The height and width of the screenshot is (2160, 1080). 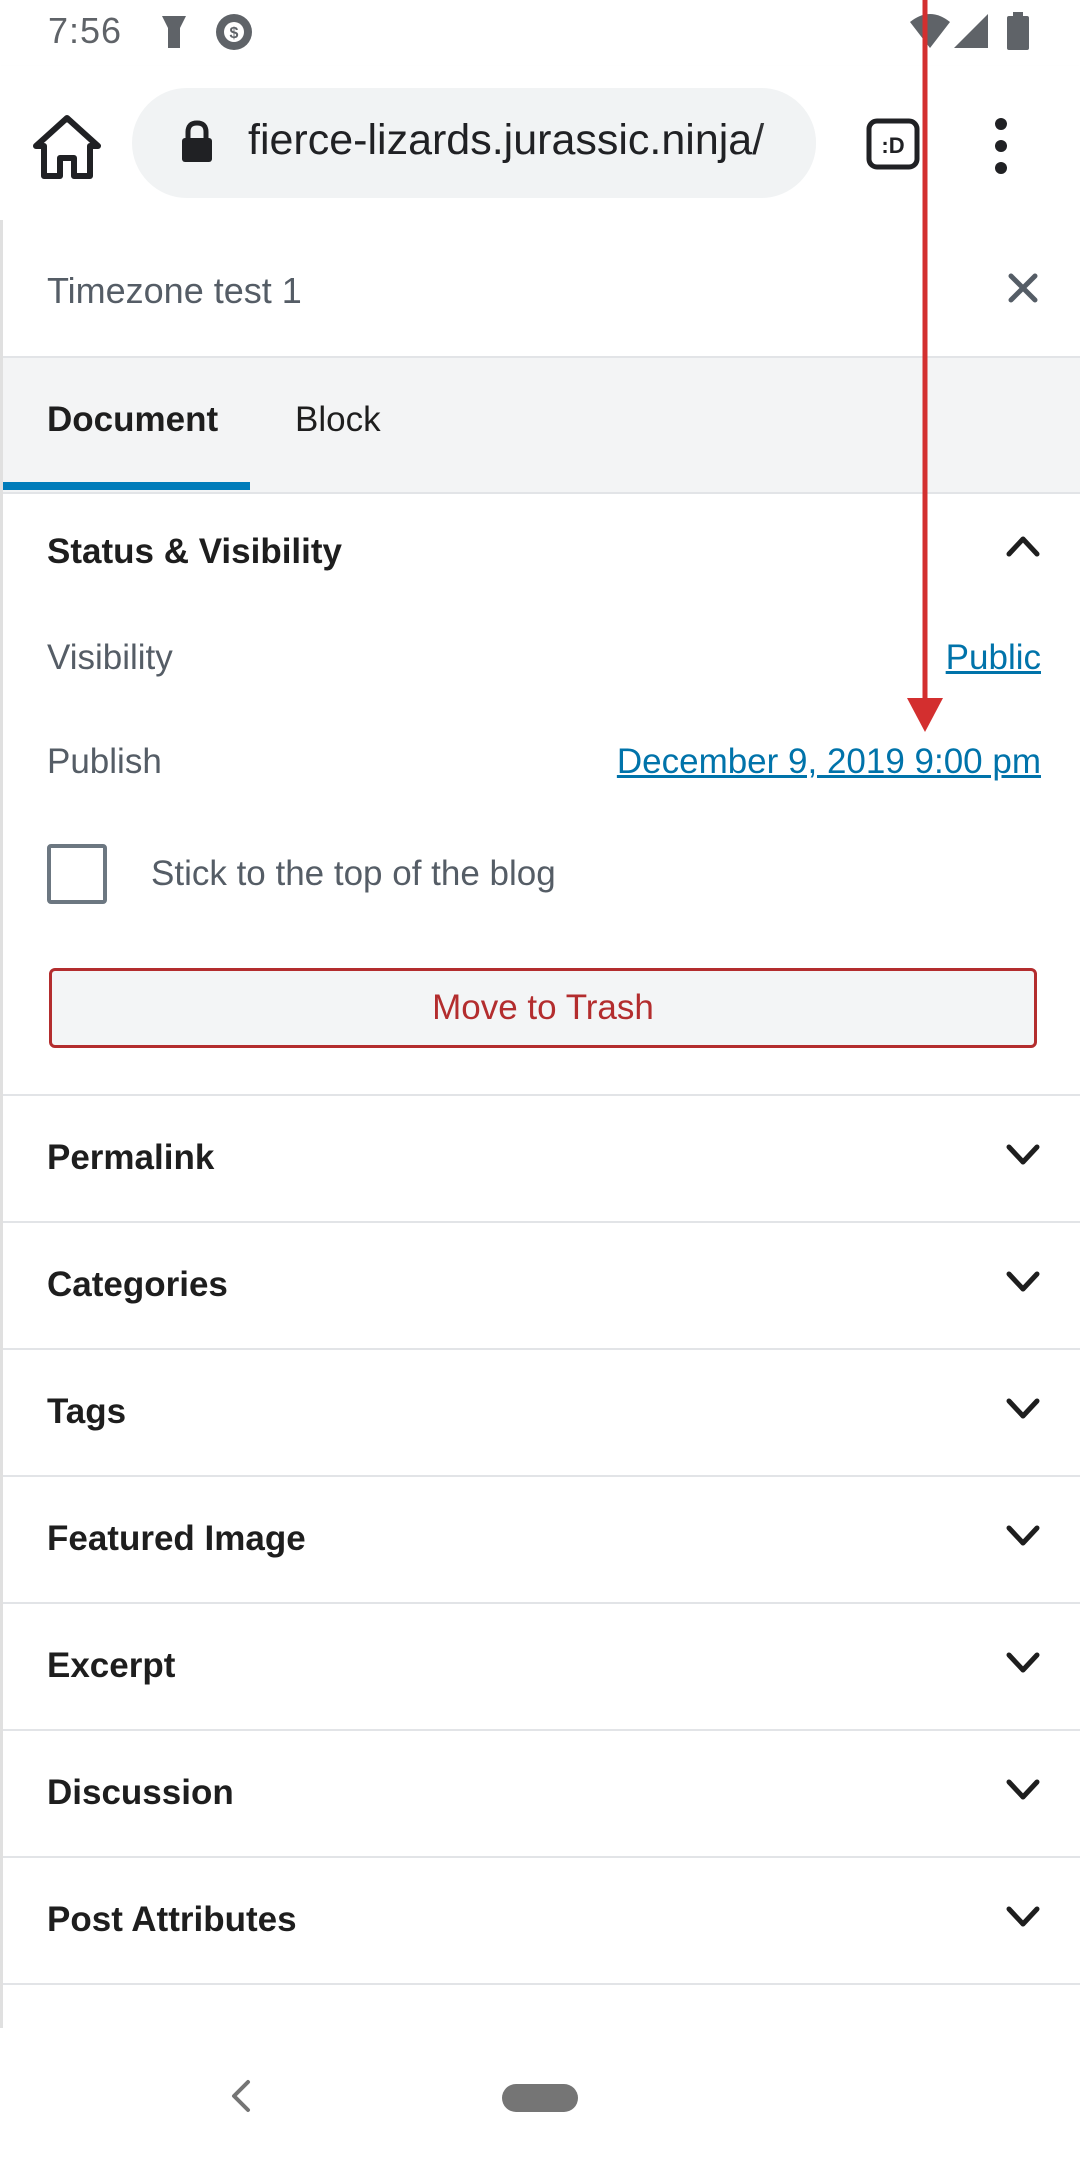 What do you see at coordinates (541, 426) in the screenshot?
I see `sidebar-tabs: Document Block` at bounding box center [541, 426].